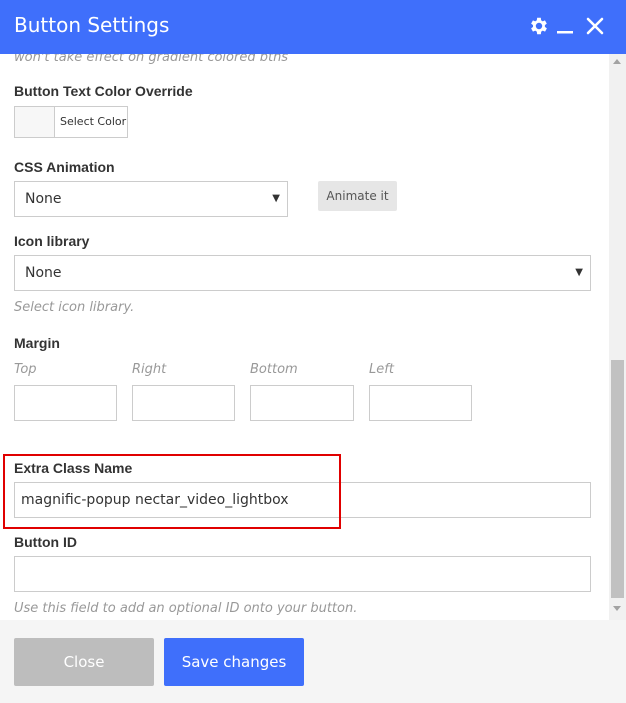 Image resolution: width=626 pixels, height=703 pixels. I want to click on title-bar: Button Settings, so click(313, 27).